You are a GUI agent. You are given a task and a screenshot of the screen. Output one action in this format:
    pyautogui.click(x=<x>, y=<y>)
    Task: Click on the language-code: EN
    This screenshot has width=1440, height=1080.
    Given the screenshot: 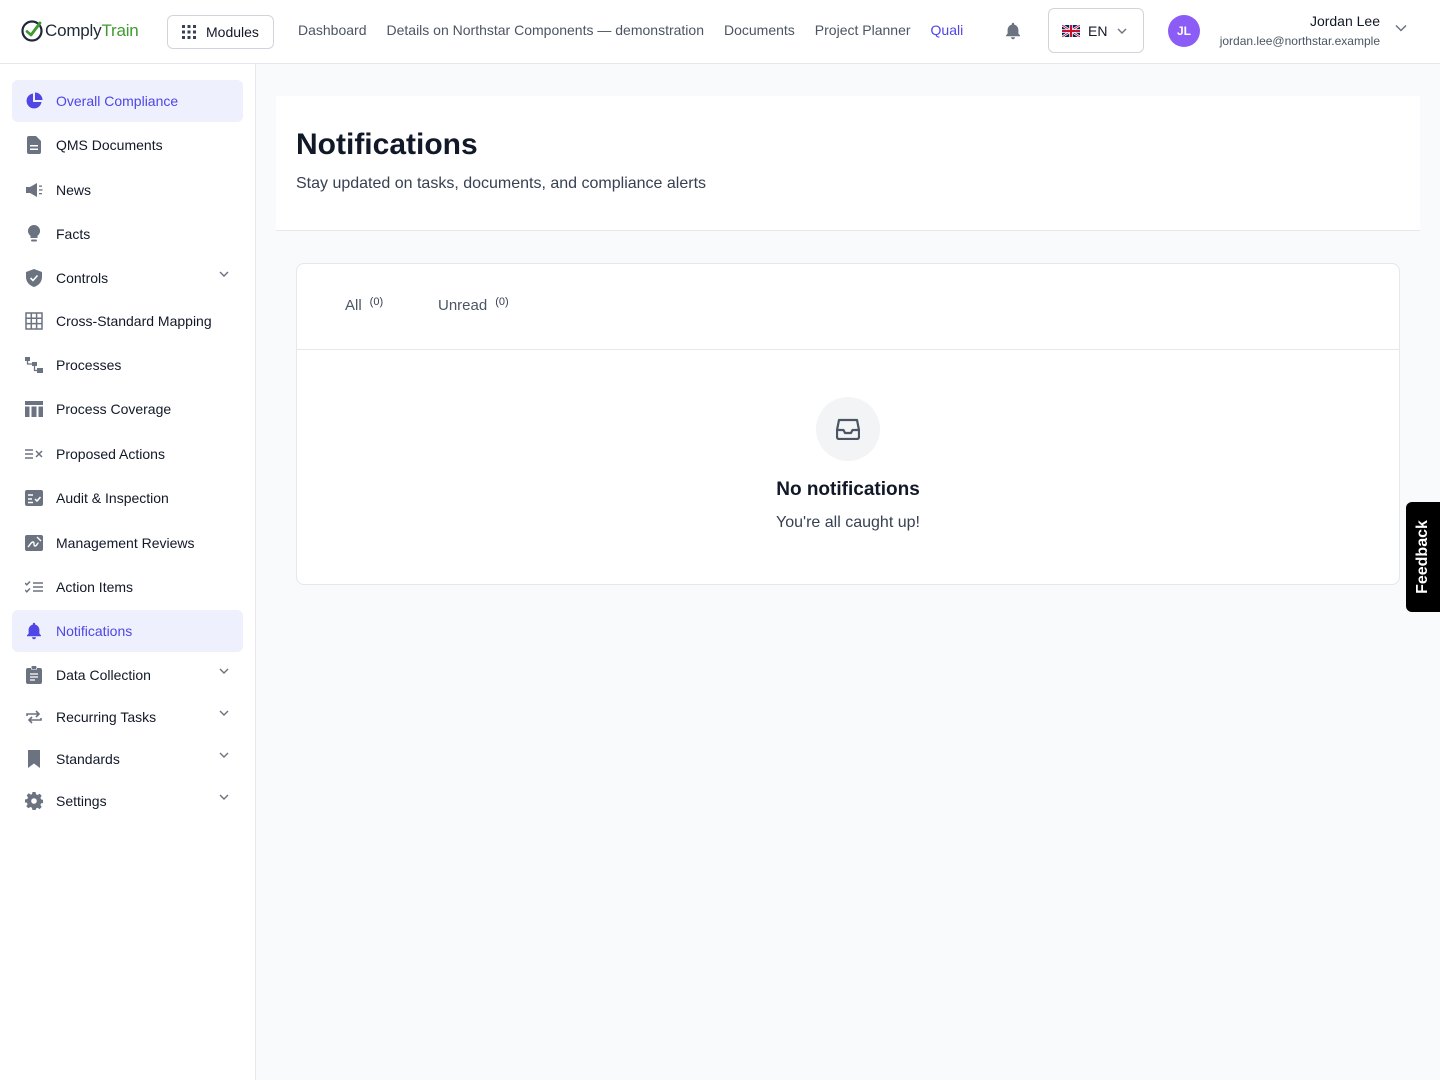 What is the action you would take?
    pyautogui.click(x=1098, y=30)
    